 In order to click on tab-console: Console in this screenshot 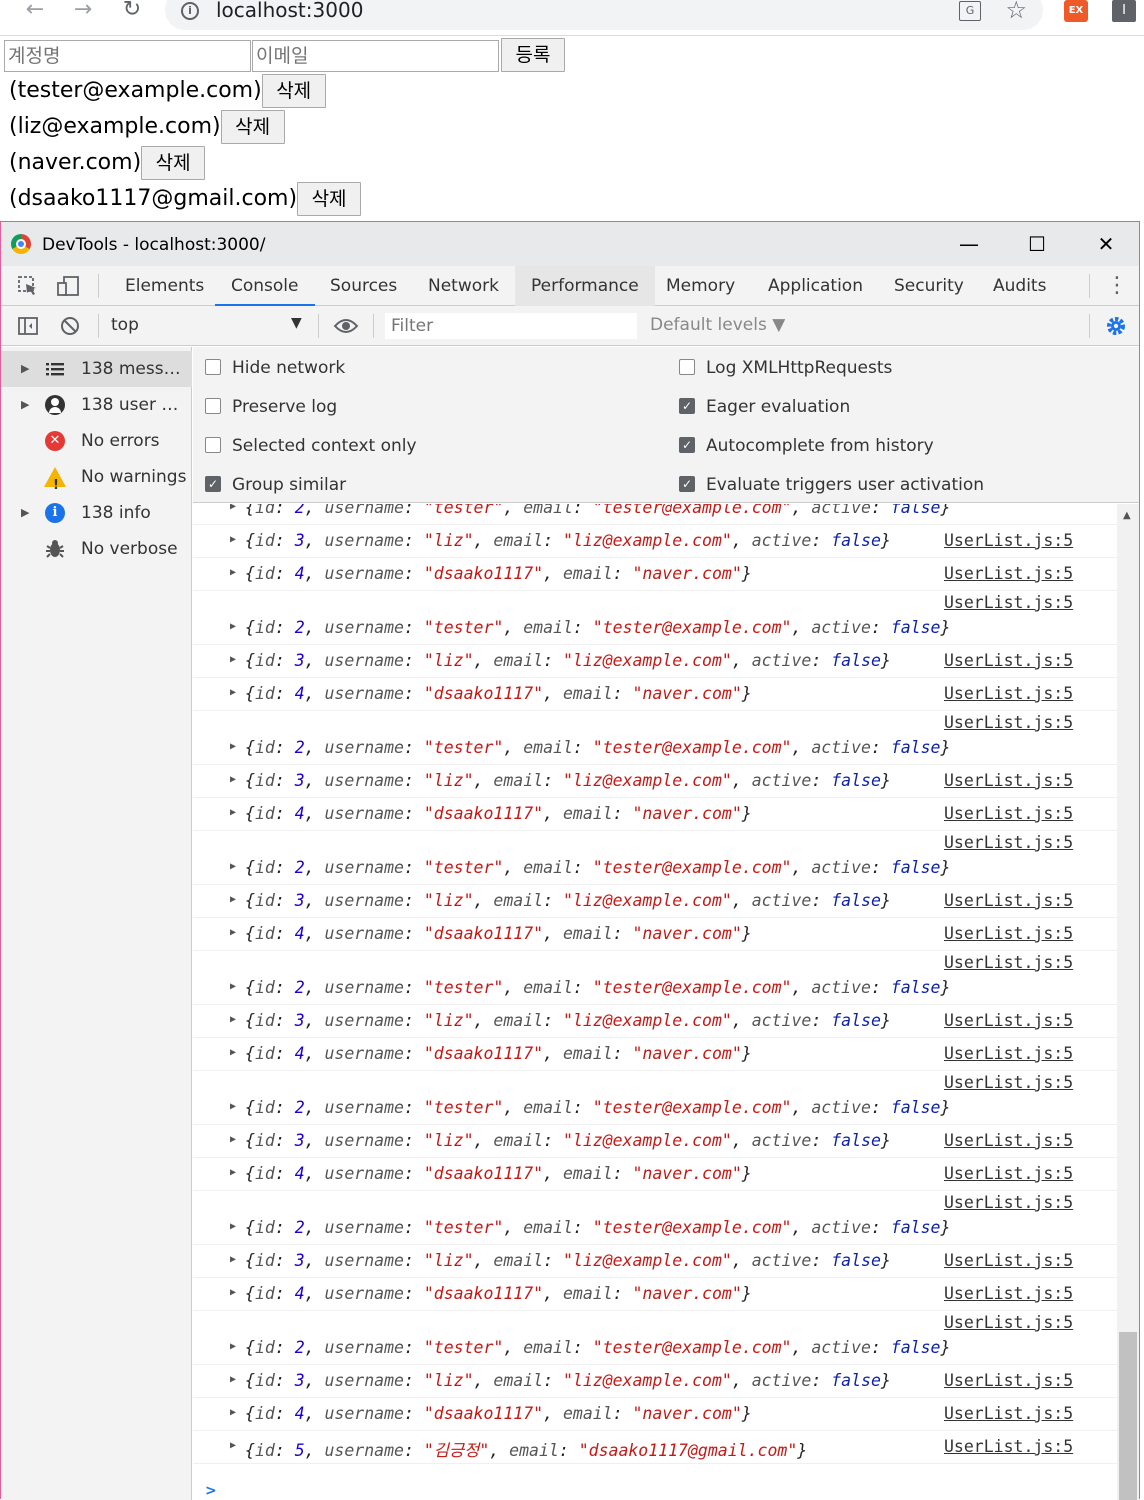, I will do `click(265, 286)`.